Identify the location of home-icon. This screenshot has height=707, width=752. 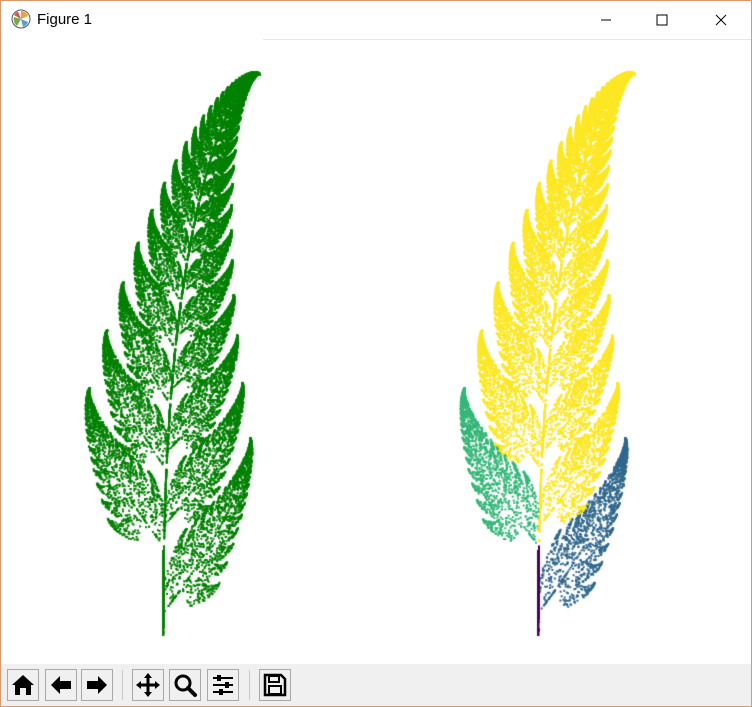
(23, 685).